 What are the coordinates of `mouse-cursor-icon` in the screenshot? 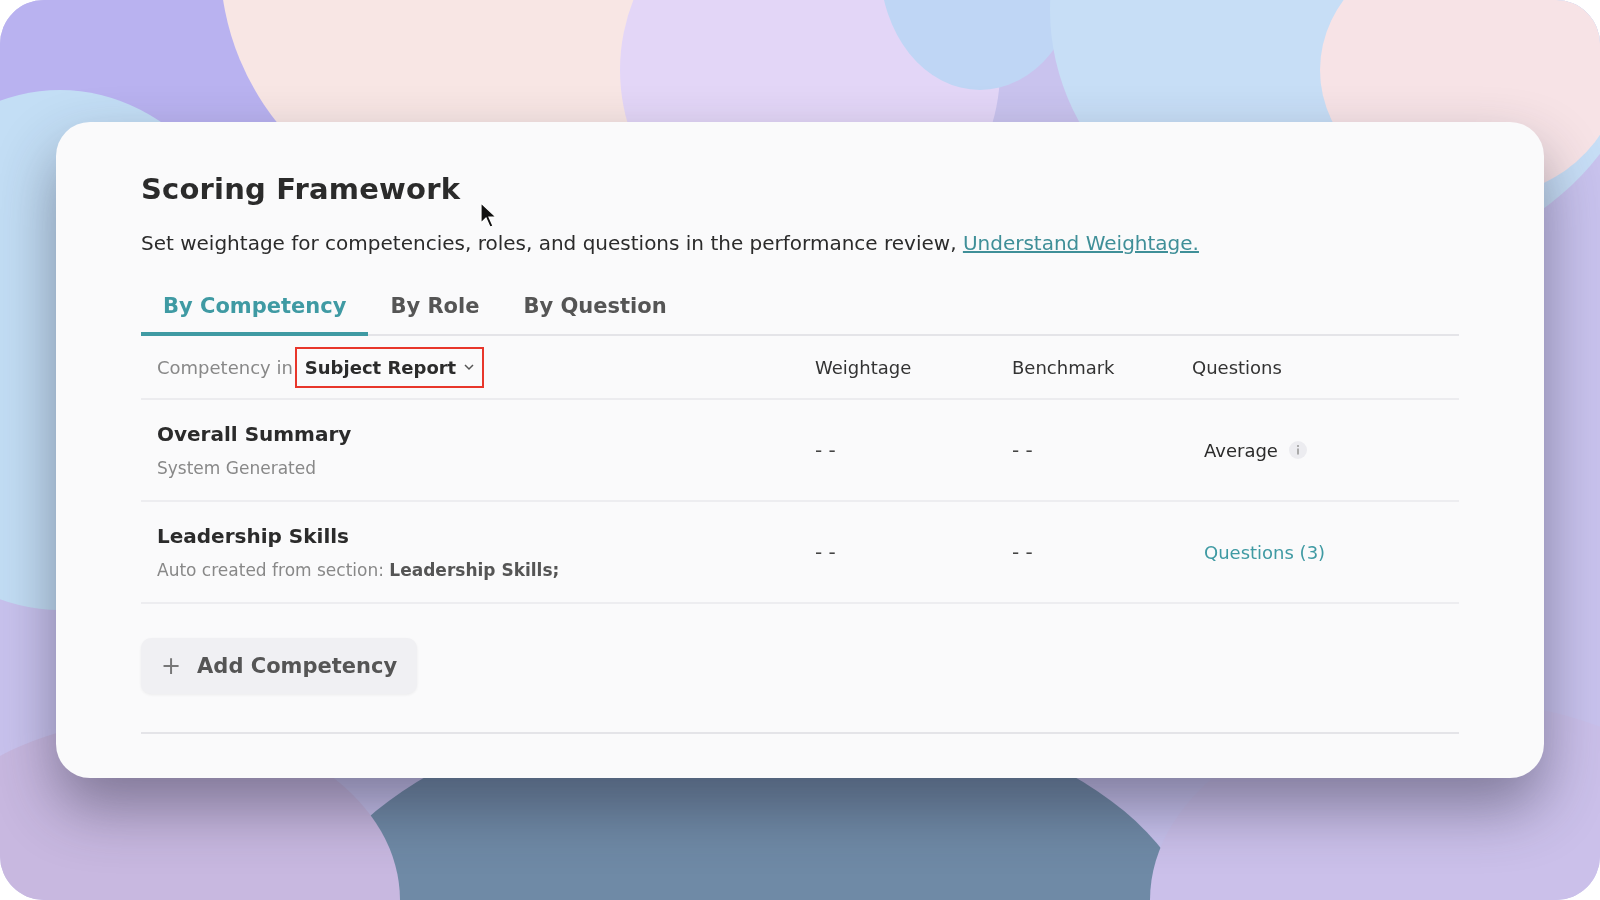 It's located at (488, 215).